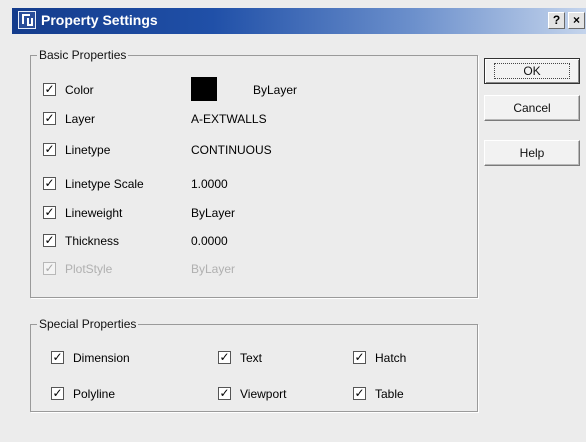 The width and height of the screenshot is (586, 442). What do you see at coordinates (209, 241) in the screenshot?
I see `thickness-value: 0.0000` at bounding box center [209, 241].